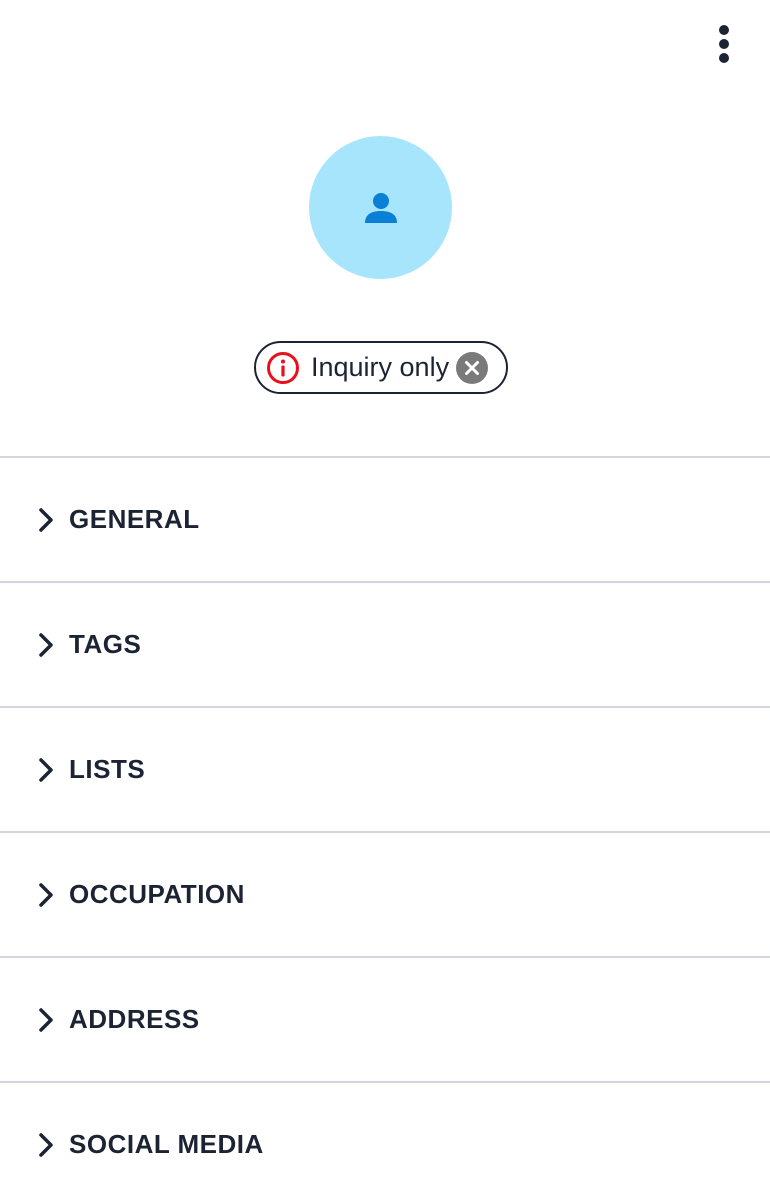 The height and width of the screenshot is (1200, 770). I want to click on status-chip: Inquiry only, so click(381, 367).